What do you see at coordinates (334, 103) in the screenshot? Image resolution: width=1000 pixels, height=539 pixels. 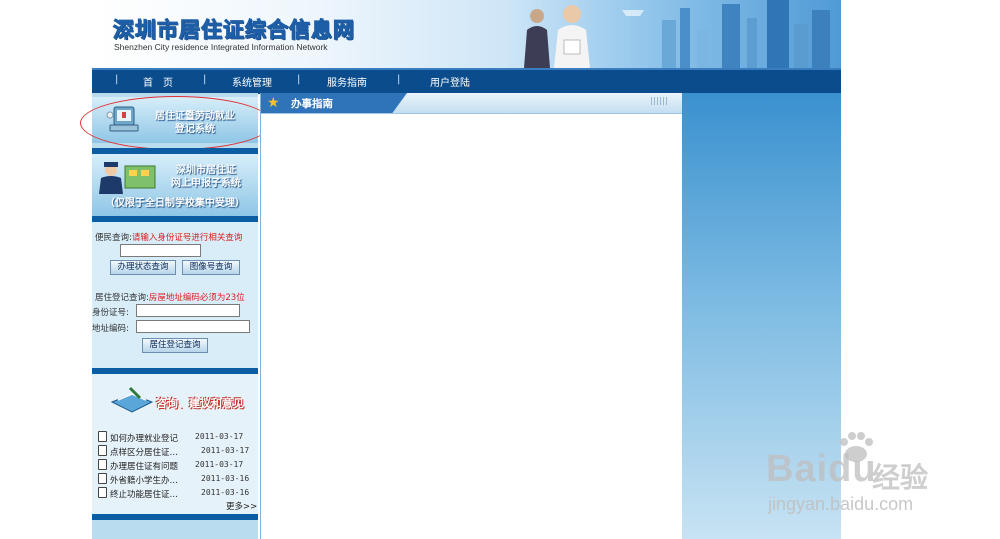 I see `content-header-tab` at bounding box center [334, 103].